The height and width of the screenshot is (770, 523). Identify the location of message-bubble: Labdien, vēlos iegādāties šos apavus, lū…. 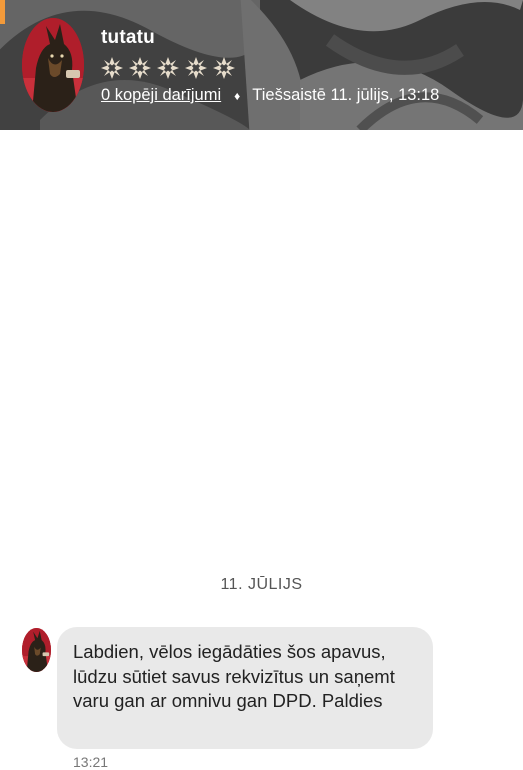
(245, 688).